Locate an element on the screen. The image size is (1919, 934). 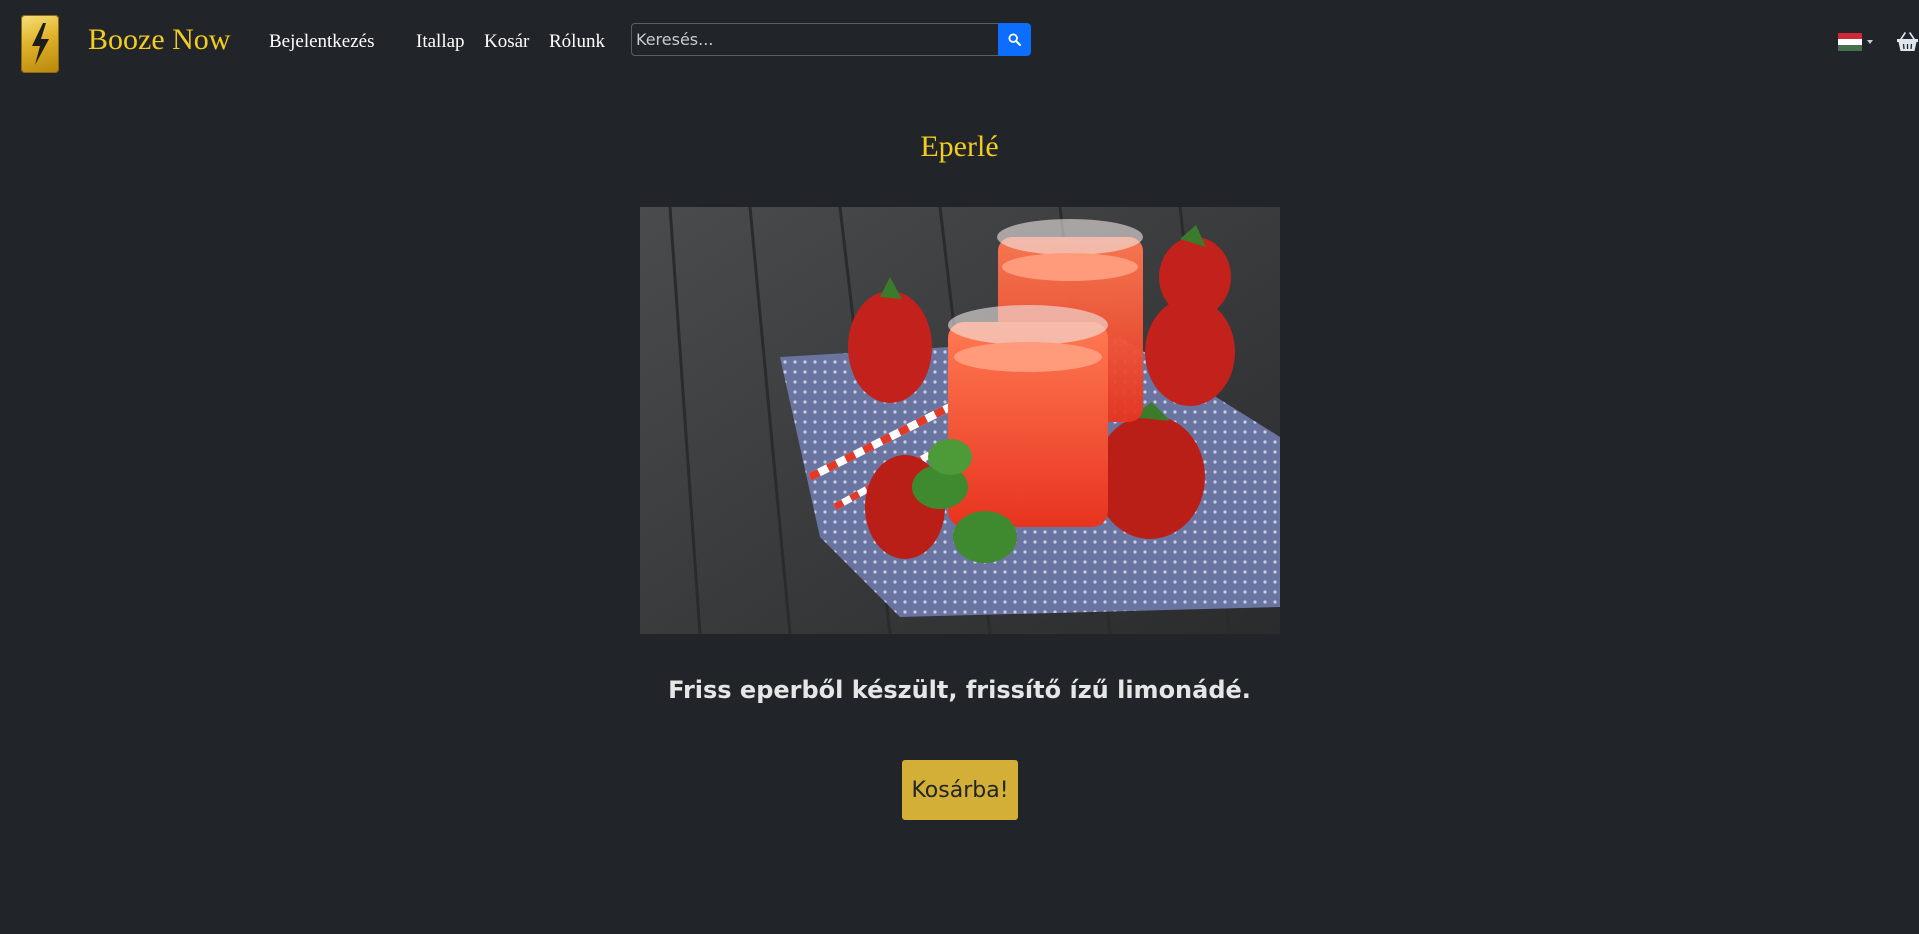
nav-menu-link: Itallap is located at coordinates (440, 42).